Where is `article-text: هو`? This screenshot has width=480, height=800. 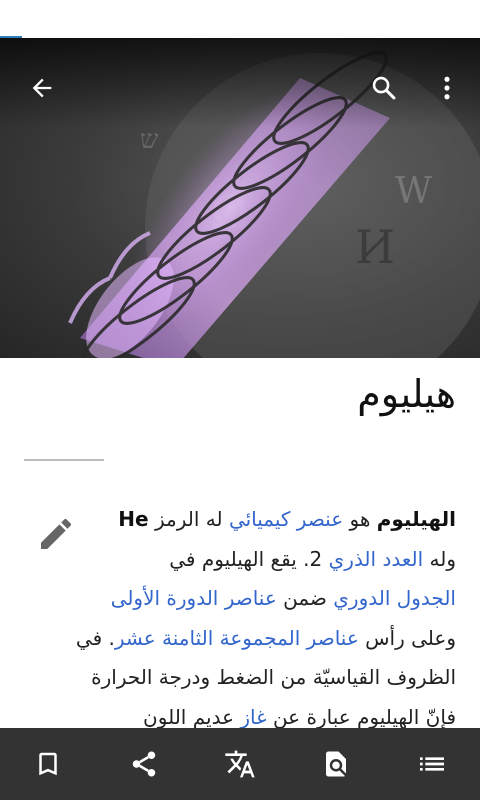
article-text: هو is located at coordinates (360, 519).